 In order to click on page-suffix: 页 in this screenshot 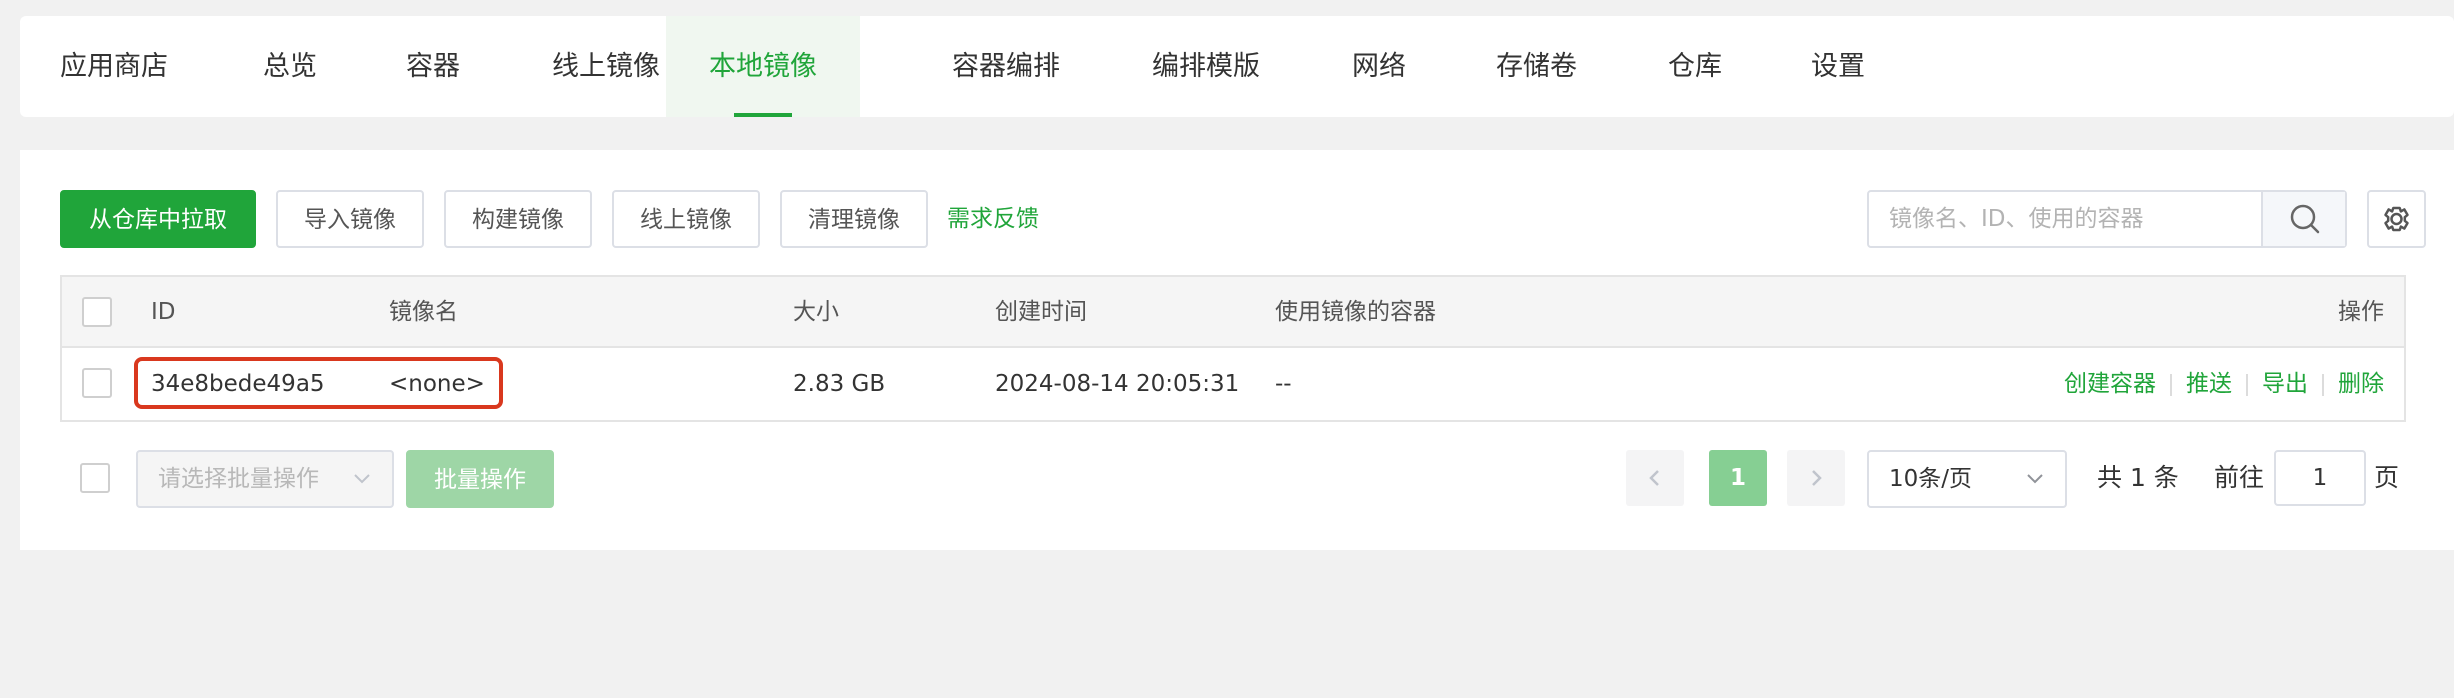, I will do `click(2387, 477)`.